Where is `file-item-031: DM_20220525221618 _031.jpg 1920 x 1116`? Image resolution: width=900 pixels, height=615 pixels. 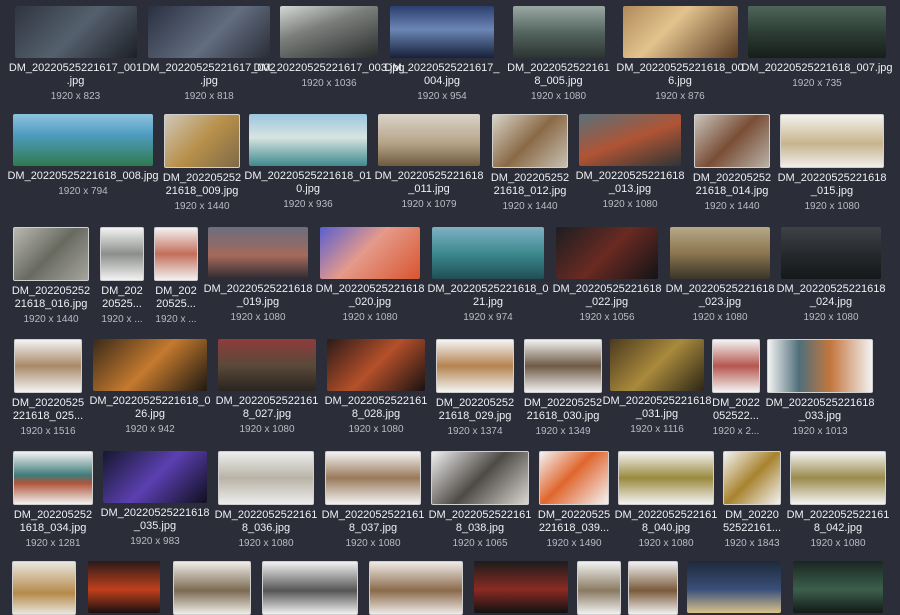 file-item-031: DM_20220525221618 _031.jpg 1920 x 1116 is located at coordinates (657, 388).